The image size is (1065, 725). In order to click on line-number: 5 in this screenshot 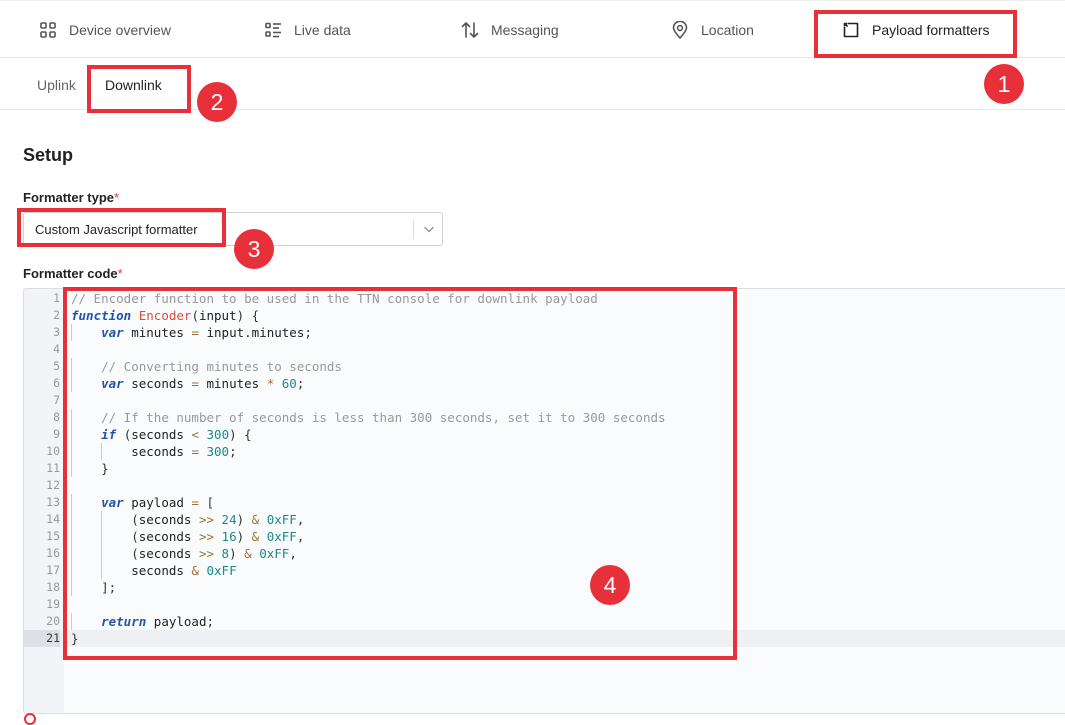, I will do `click(56, 366)`.